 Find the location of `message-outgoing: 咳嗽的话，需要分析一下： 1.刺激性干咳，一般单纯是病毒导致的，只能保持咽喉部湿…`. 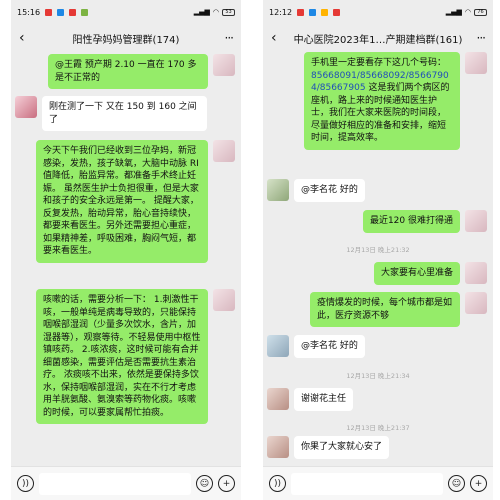

message-outgoing: 咳嗽的话，需要分析一下： 1.刺激性干咳，一般单纯是病毒导致的，只能保持咽喉部湿… is located at coordinates (135, 356).